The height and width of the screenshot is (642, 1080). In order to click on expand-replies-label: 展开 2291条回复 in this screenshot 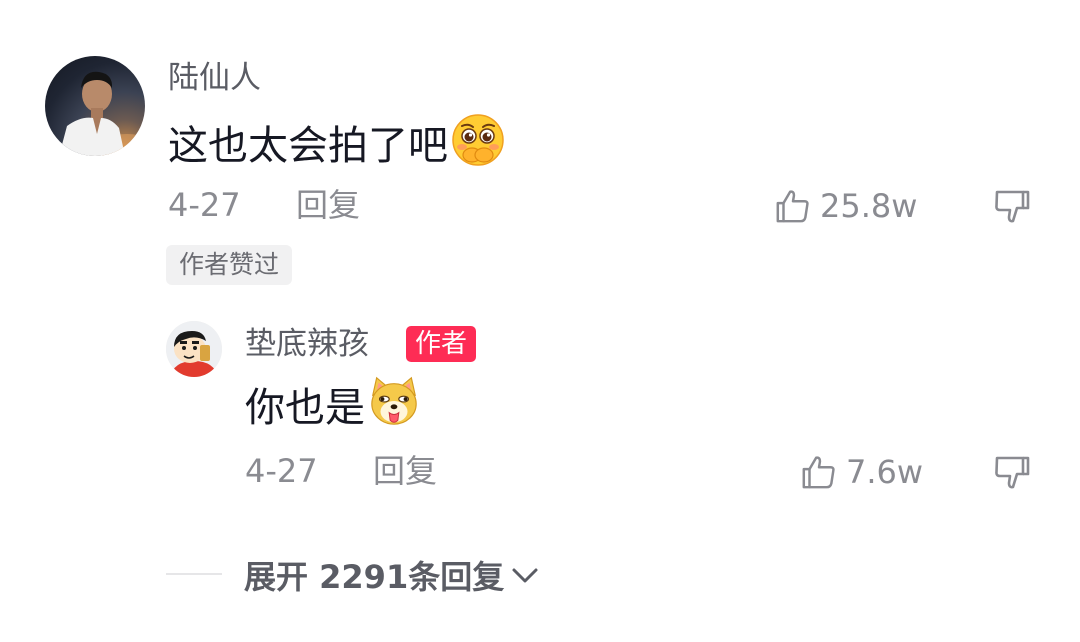, I will do `click(374, 577)`.